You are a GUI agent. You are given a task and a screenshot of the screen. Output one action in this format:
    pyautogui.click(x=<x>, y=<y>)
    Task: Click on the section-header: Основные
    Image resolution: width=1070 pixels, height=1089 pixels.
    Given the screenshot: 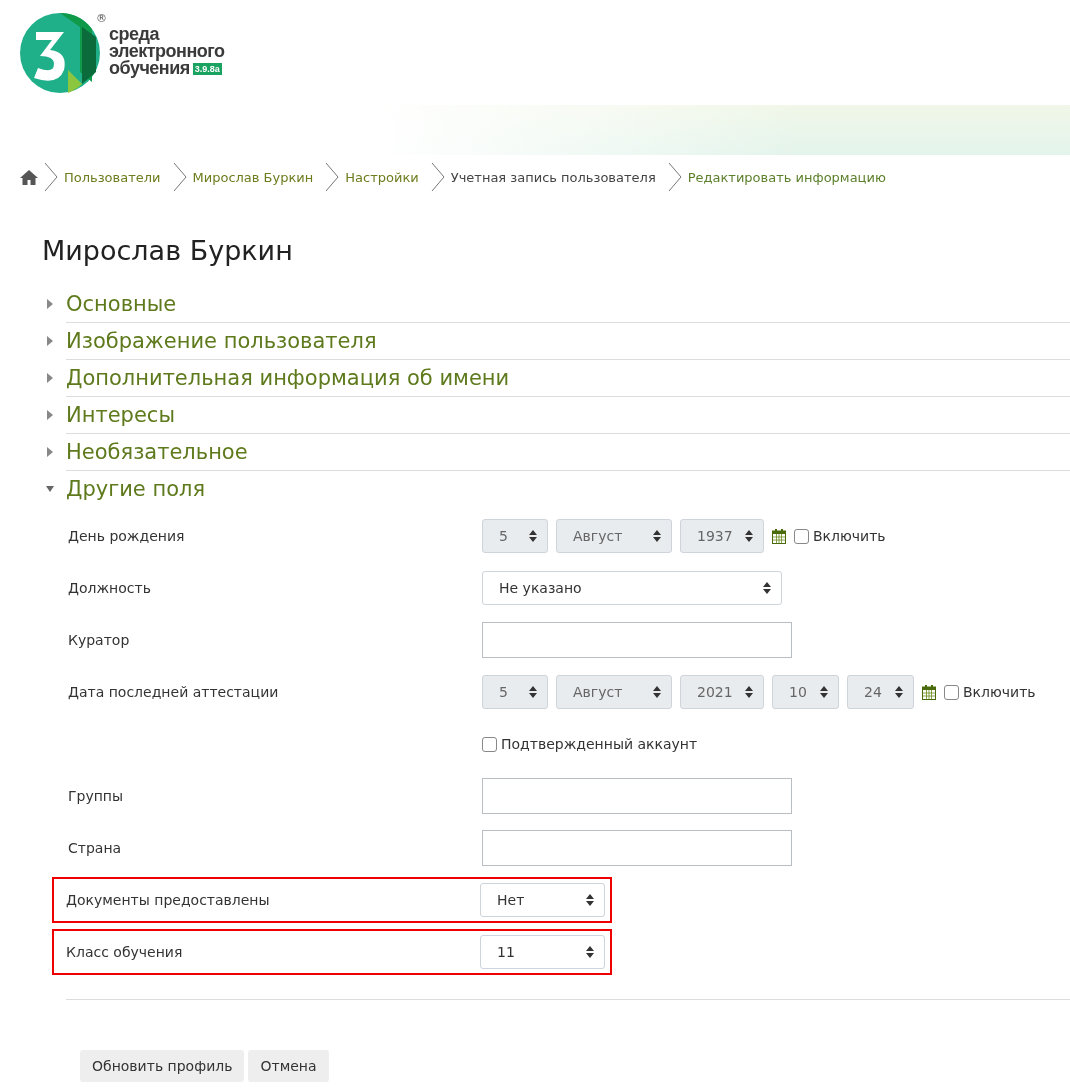 What is the action you would take?
    pyautogui.click(x=121, y=304)
    